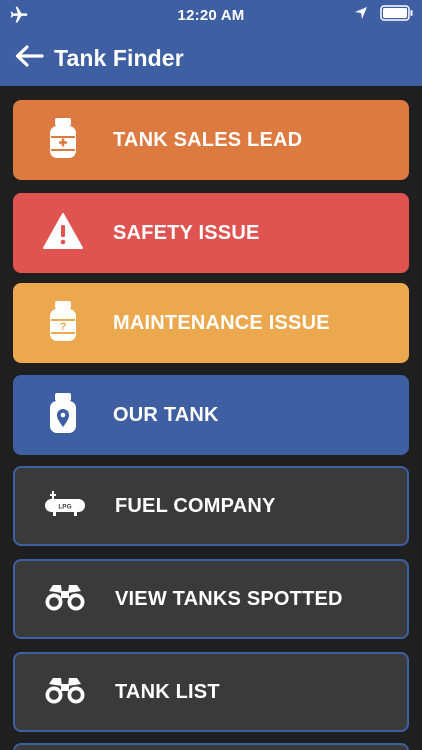 This screenshot has height=750, width=422. I want to click on menu-item-label: OUR TANK, so click(166, 414).